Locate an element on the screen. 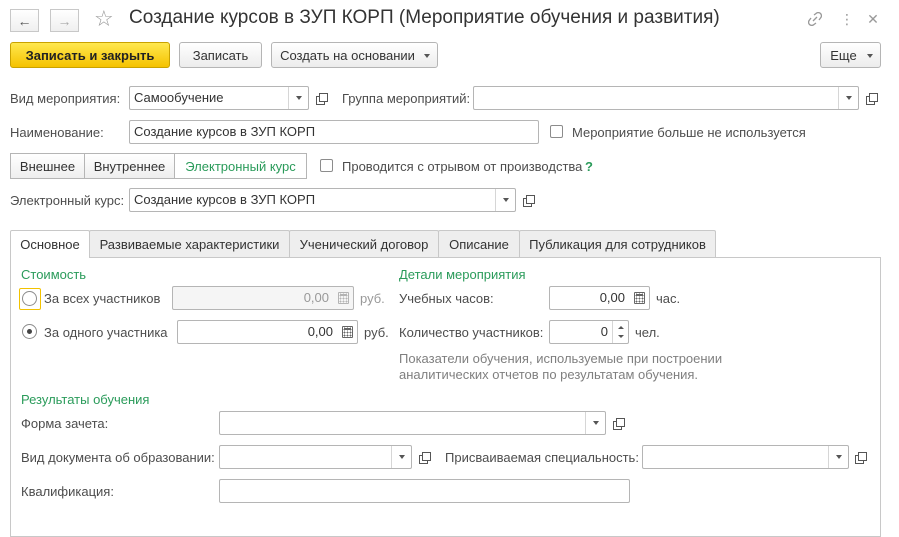  back-button: ← is located at coordinates (24, 20).